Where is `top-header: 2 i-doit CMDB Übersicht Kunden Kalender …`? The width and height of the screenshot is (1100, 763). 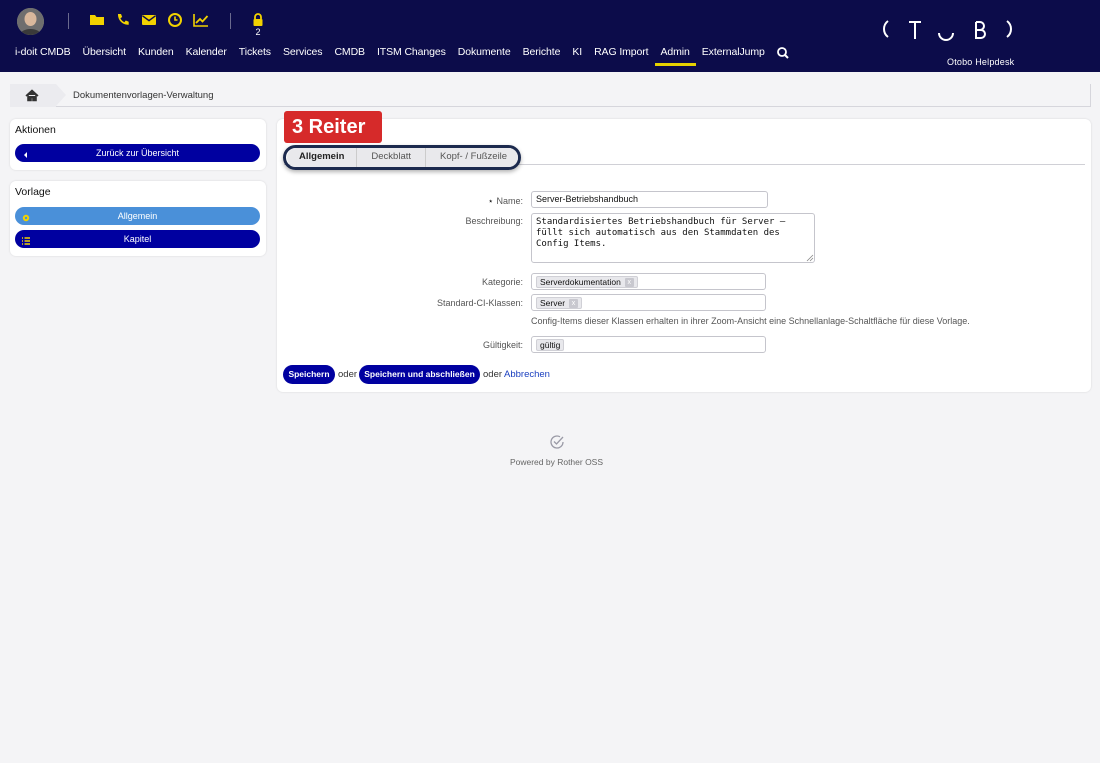 top-header: 2 i-doit CMDB Übersicht Kunden Kalender … is located at coordinates (550, 36).